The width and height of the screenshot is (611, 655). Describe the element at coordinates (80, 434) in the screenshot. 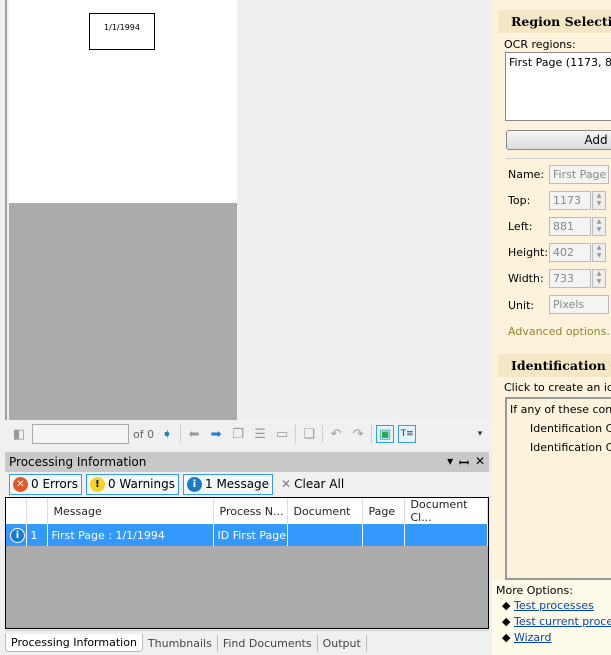

I see `page-number-input` at that location.